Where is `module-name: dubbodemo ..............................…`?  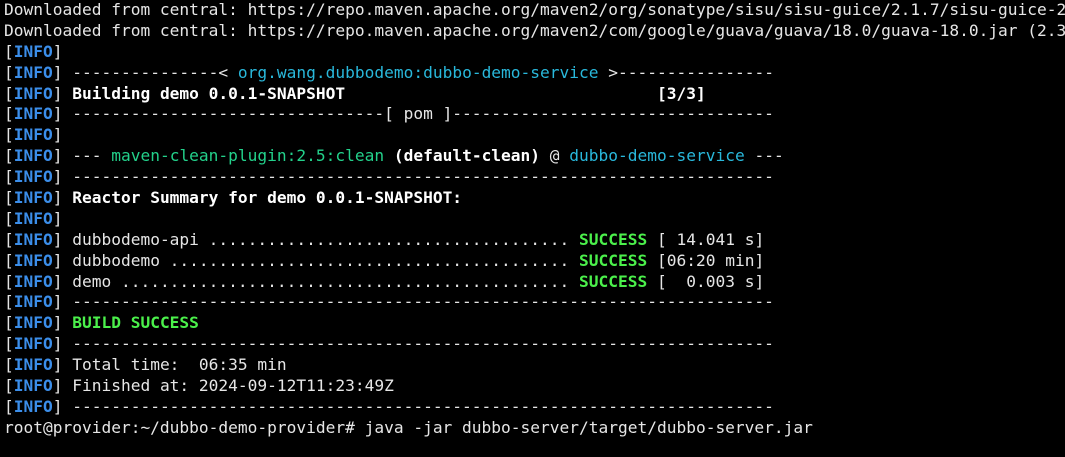
module-name: dubbodemo ..............................… is located at coordinates (321, 260).